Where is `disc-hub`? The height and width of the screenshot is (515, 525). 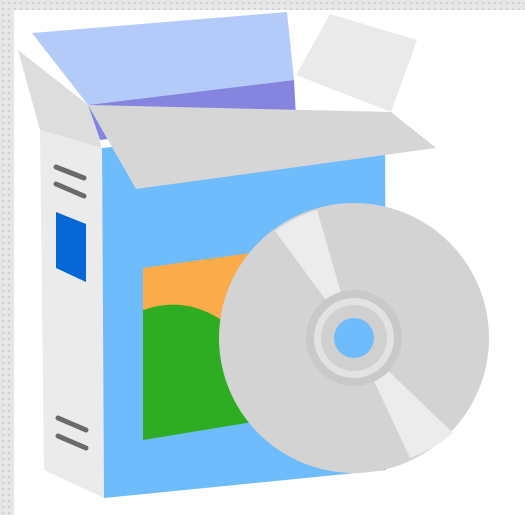 disc-hub is located at coordinates (354, 338).